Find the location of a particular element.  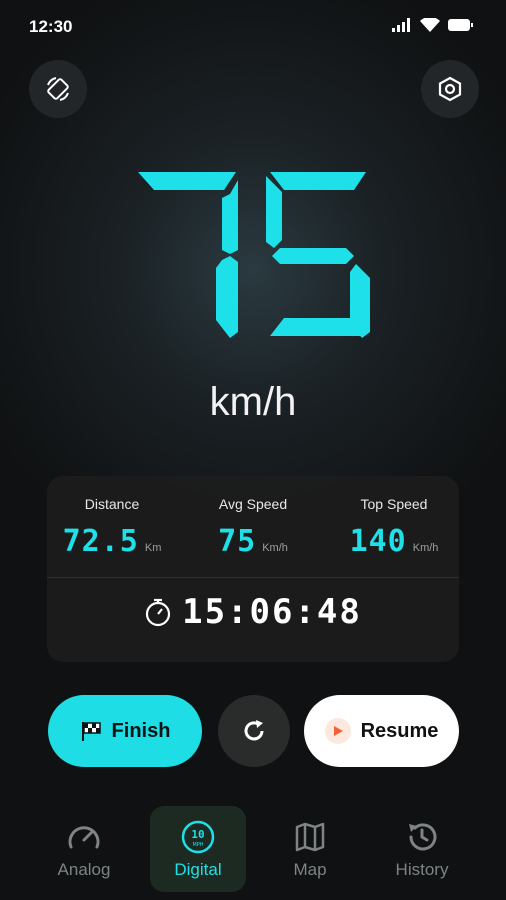

stat-avg-speed: Avg Speed 75 Km/h is located at coordinates (253, 527).